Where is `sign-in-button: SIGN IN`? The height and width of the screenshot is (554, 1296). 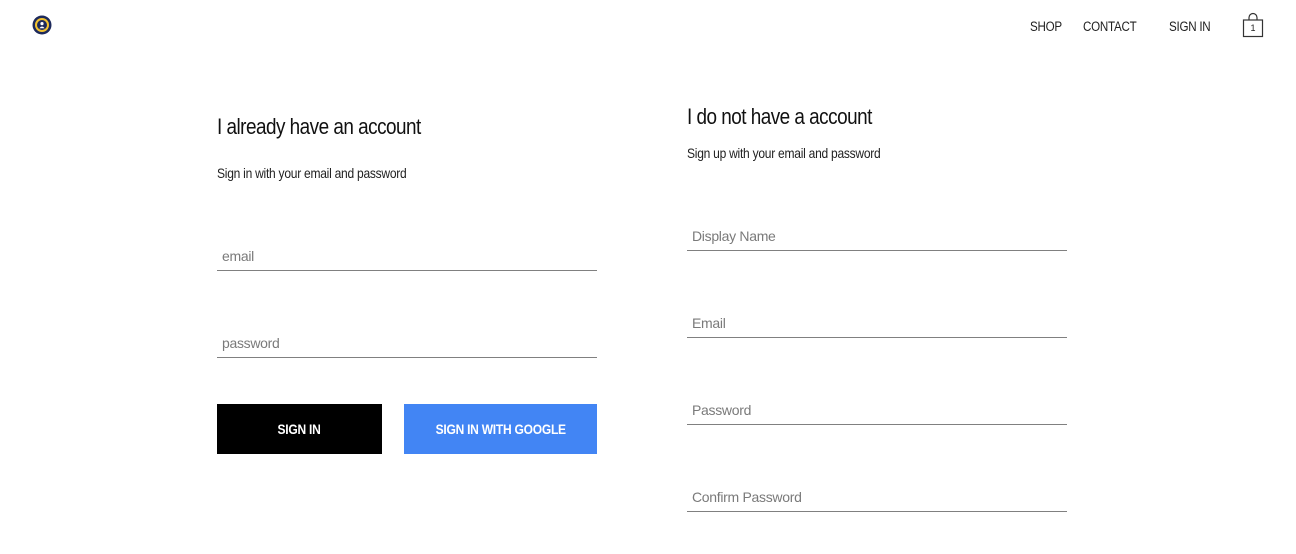 sign-in-button: SIGN IN is located at coordinates (299, 429).